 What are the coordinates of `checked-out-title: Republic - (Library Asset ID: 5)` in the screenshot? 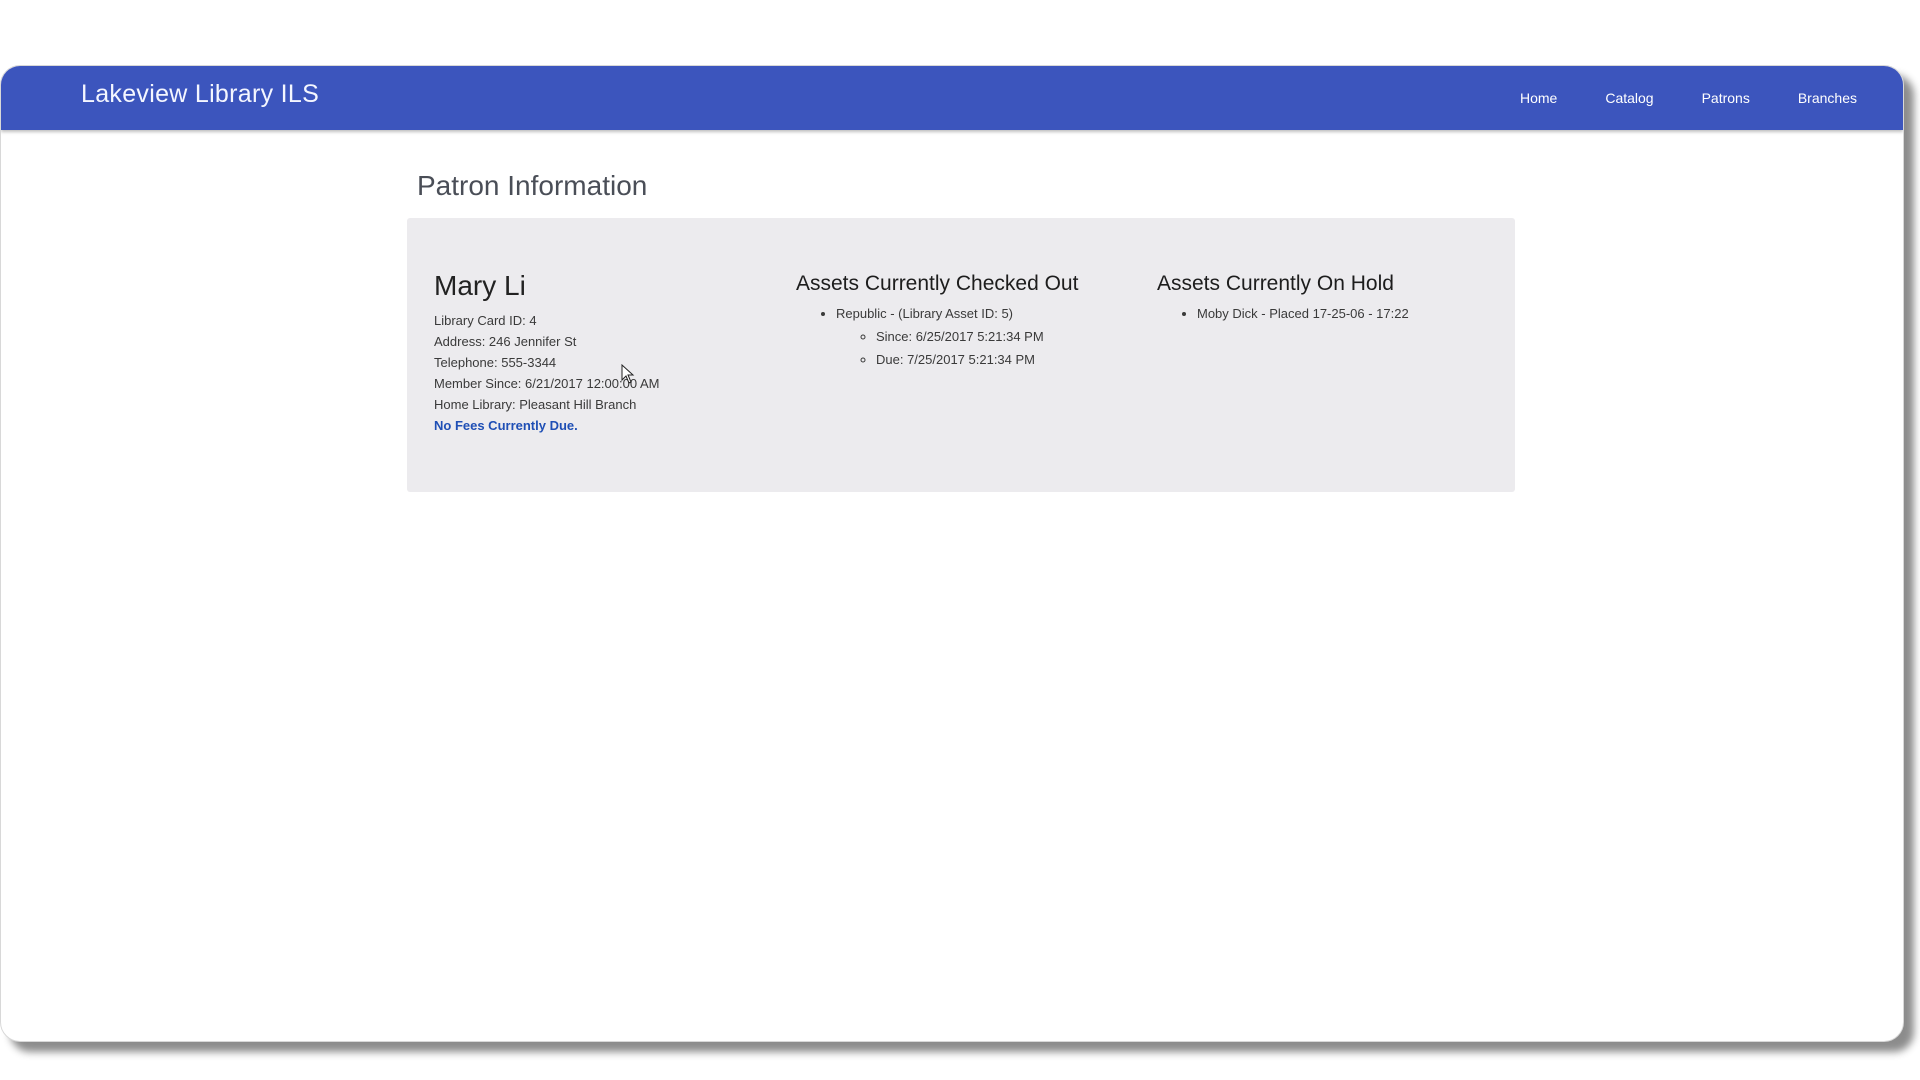 It's located at (925, 313).